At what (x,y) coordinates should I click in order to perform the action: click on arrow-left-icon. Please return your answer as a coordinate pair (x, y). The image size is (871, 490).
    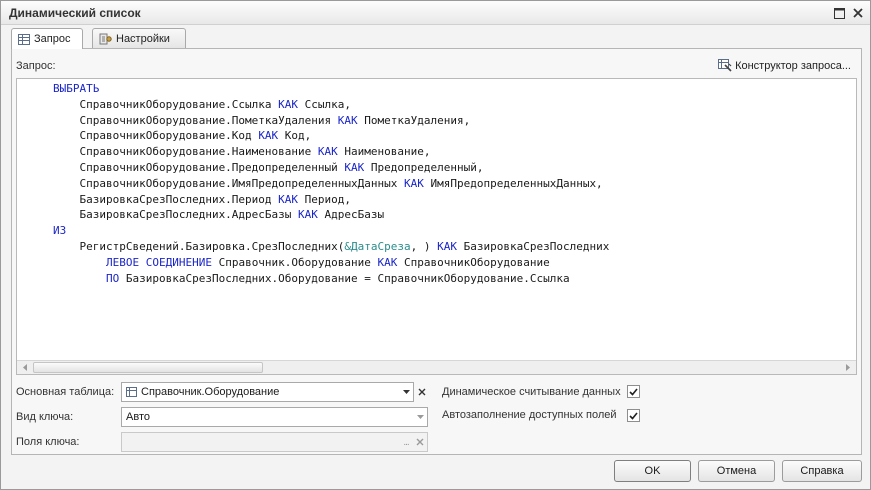
    Looking at the image, I should click on (25, 367).